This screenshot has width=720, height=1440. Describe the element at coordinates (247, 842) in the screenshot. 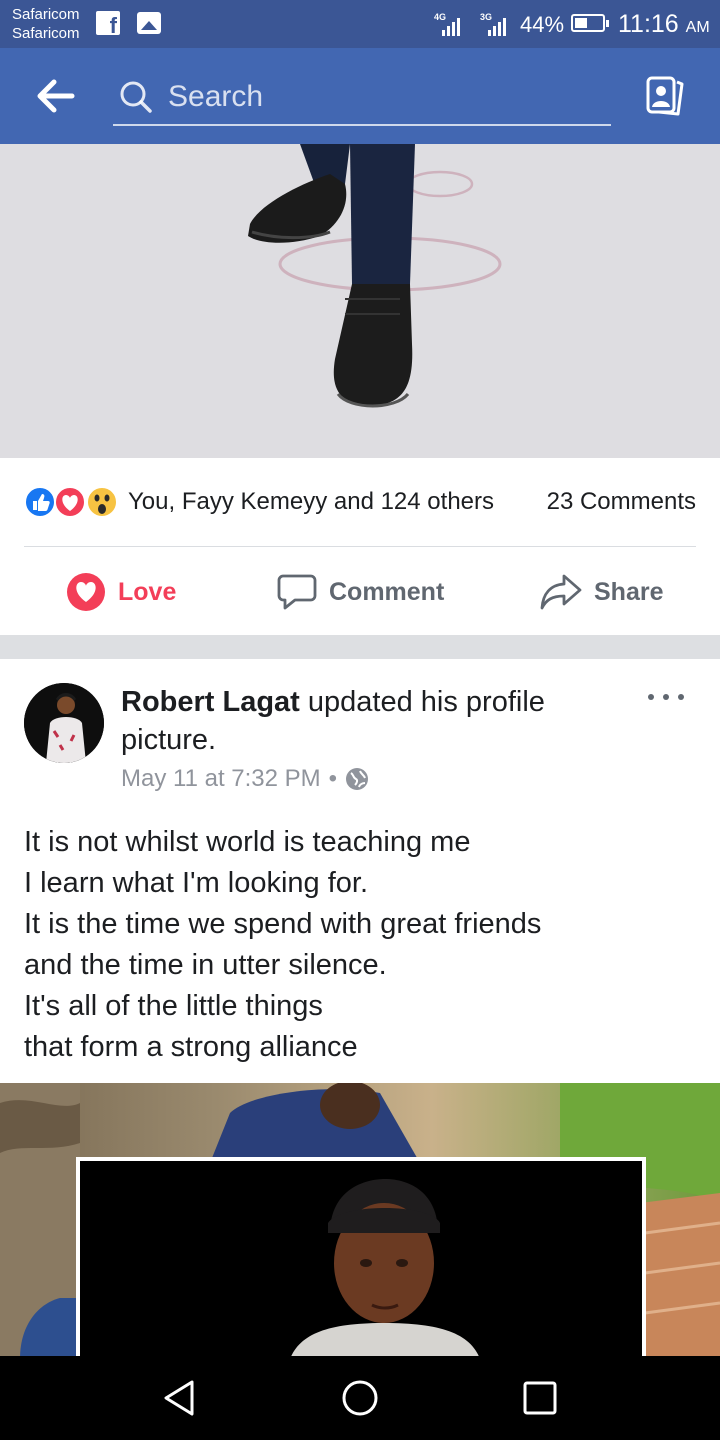

I see `caption-line: It is not whilst world is teaching me` at that location.